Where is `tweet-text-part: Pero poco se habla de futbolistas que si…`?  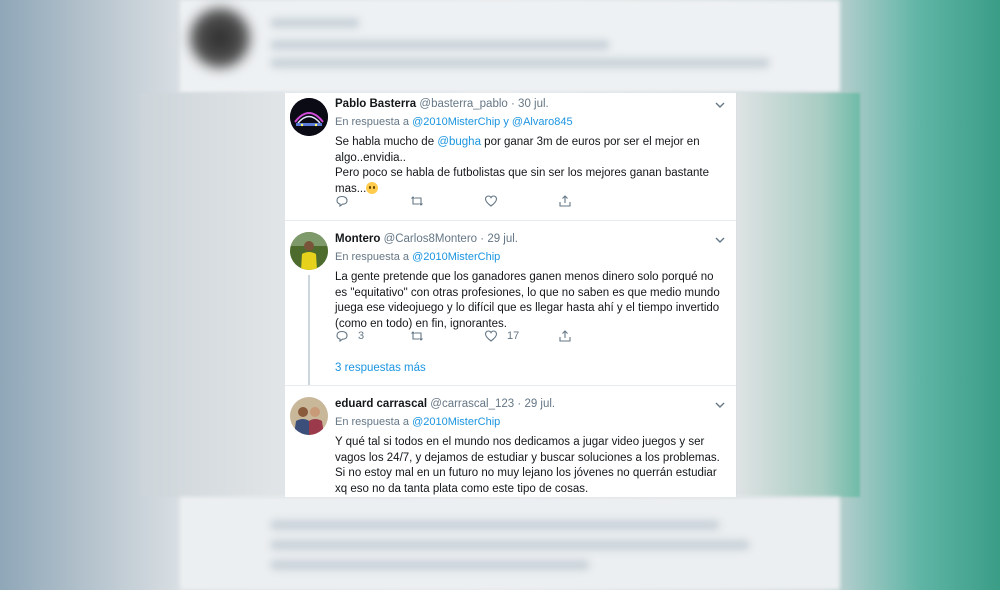
tweet-text-part: Pero poco se habla de futbolistas que si… is located at coordinates (522, 181).